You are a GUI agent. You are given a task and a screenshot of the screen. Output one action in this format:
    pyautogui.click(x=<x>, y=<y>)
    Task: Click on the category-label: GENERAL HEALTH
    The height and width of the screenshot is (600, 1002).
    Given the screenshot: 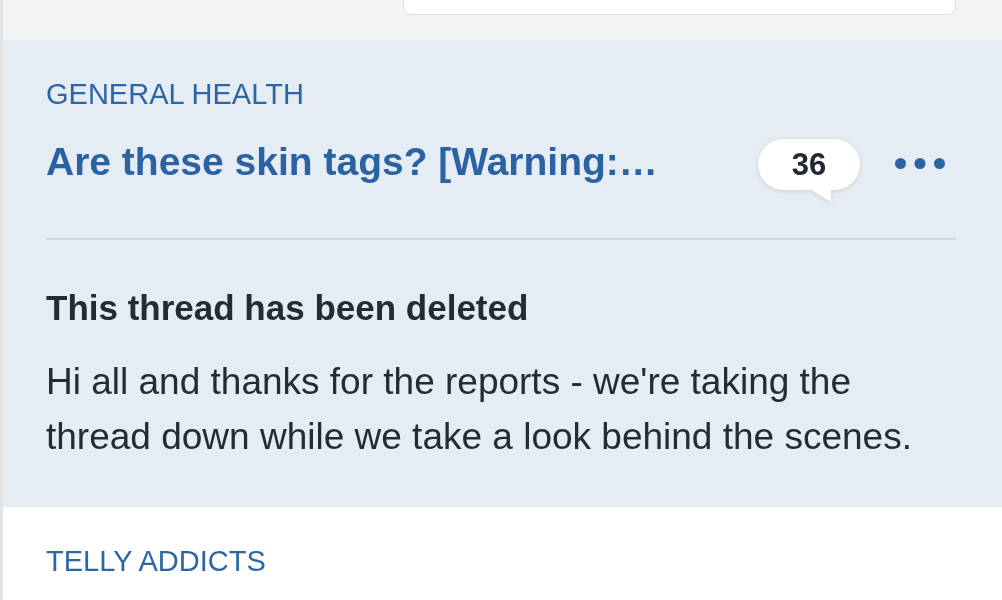 What is the action you would take?
    pyautogui.click(x=175, y=94)
    